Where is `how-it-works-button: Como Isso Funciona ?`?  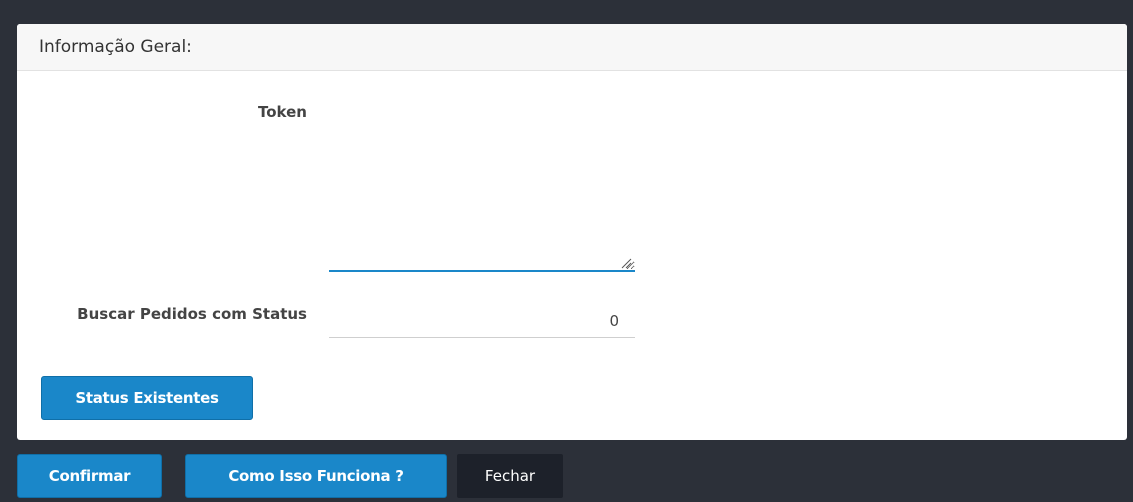 how-it-works-button: Como Isso Funciona ? is located at coordinates (316, 476).